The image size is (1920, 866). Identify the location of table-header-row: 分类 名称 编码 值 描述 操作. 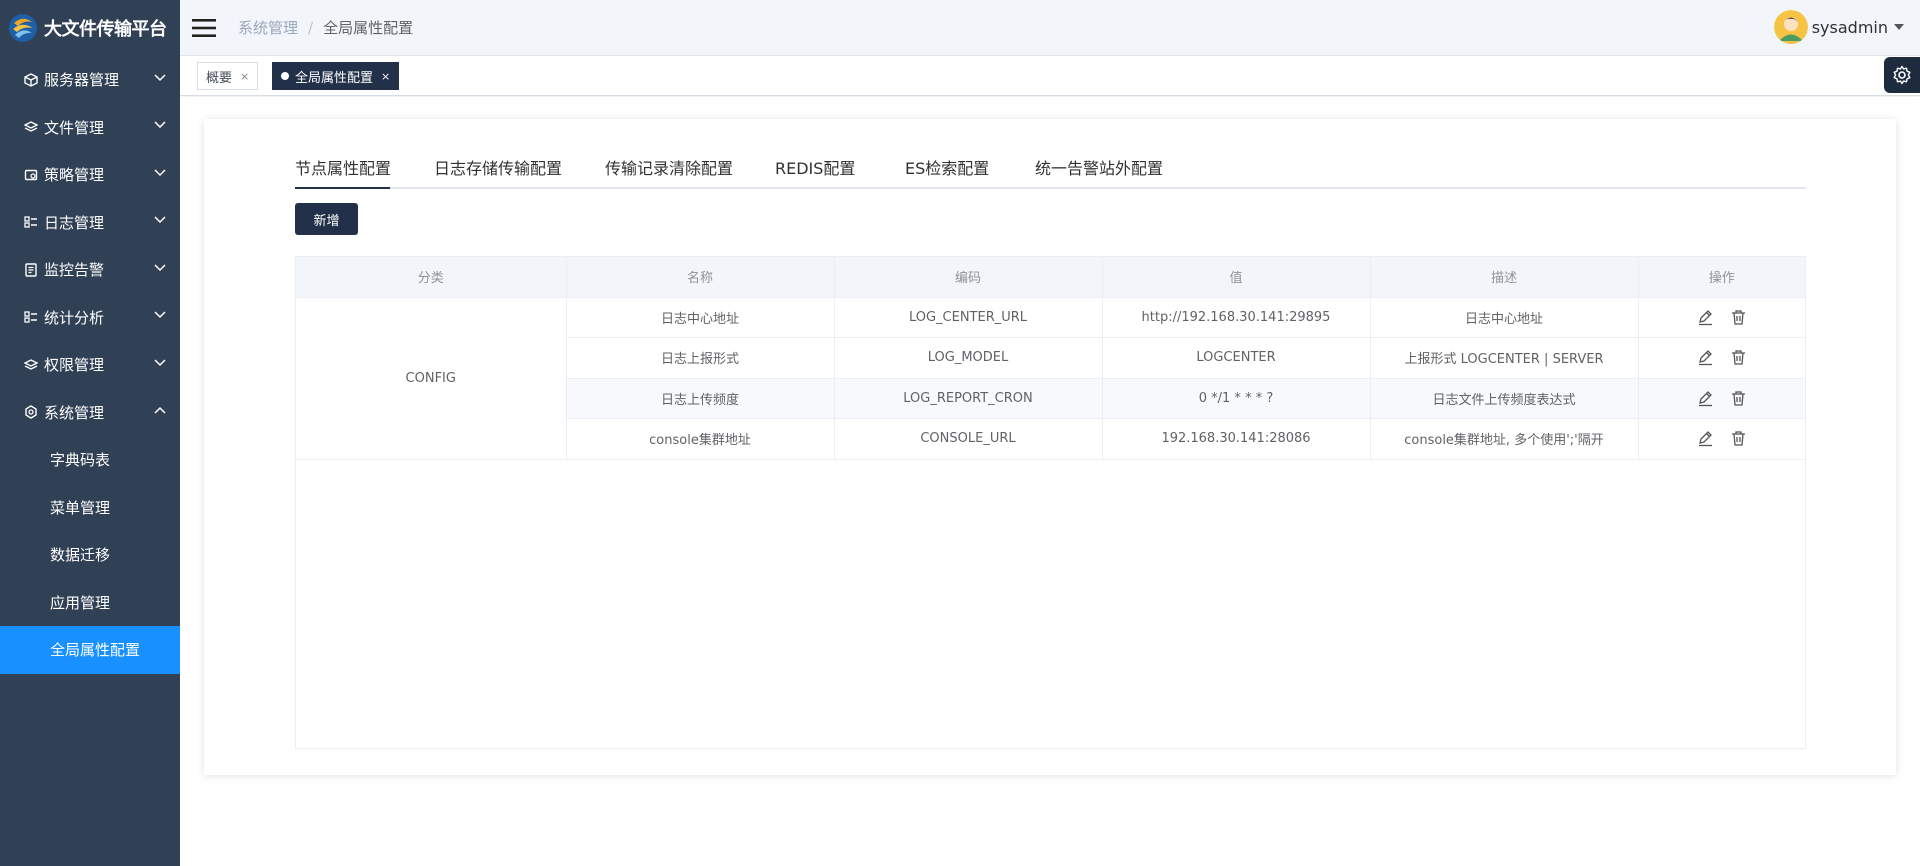
(1050, 277).